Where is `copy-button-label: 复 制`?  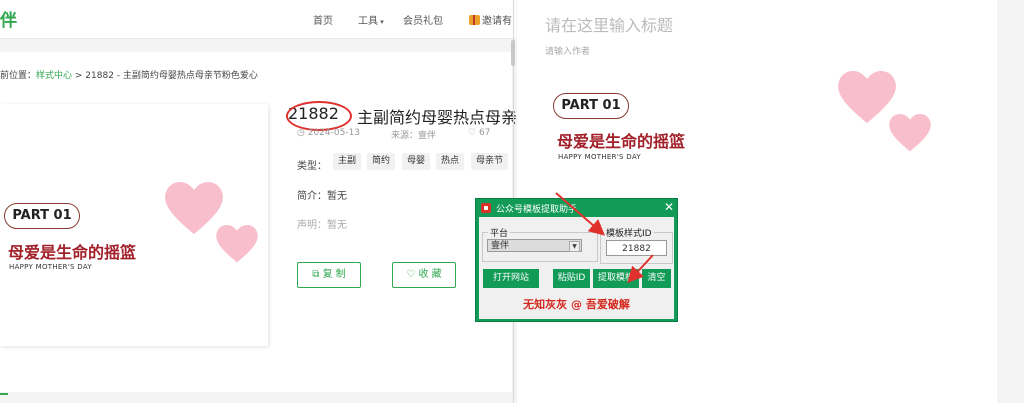
copy-button-label: 复 制 is located at coordinates (334, 274).